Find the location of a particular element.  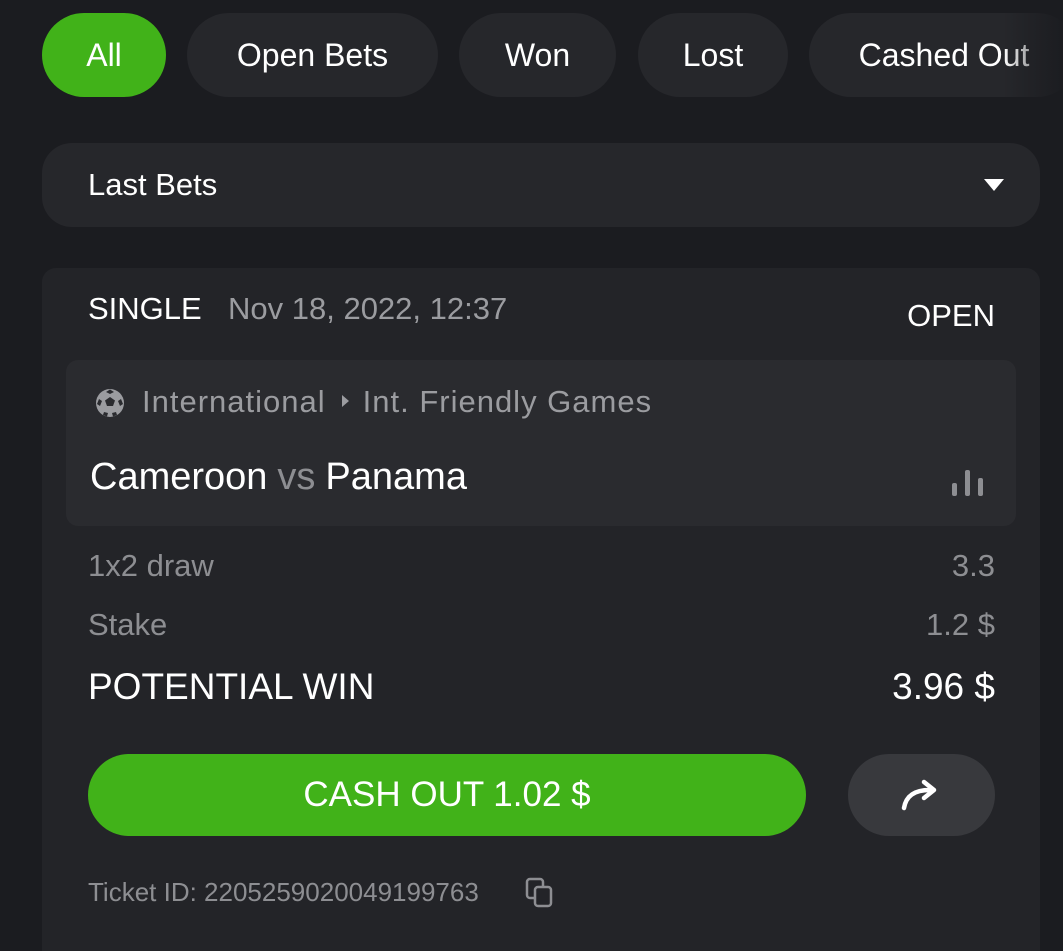

tab-lost: Lost is located at coordinates (713, 55).